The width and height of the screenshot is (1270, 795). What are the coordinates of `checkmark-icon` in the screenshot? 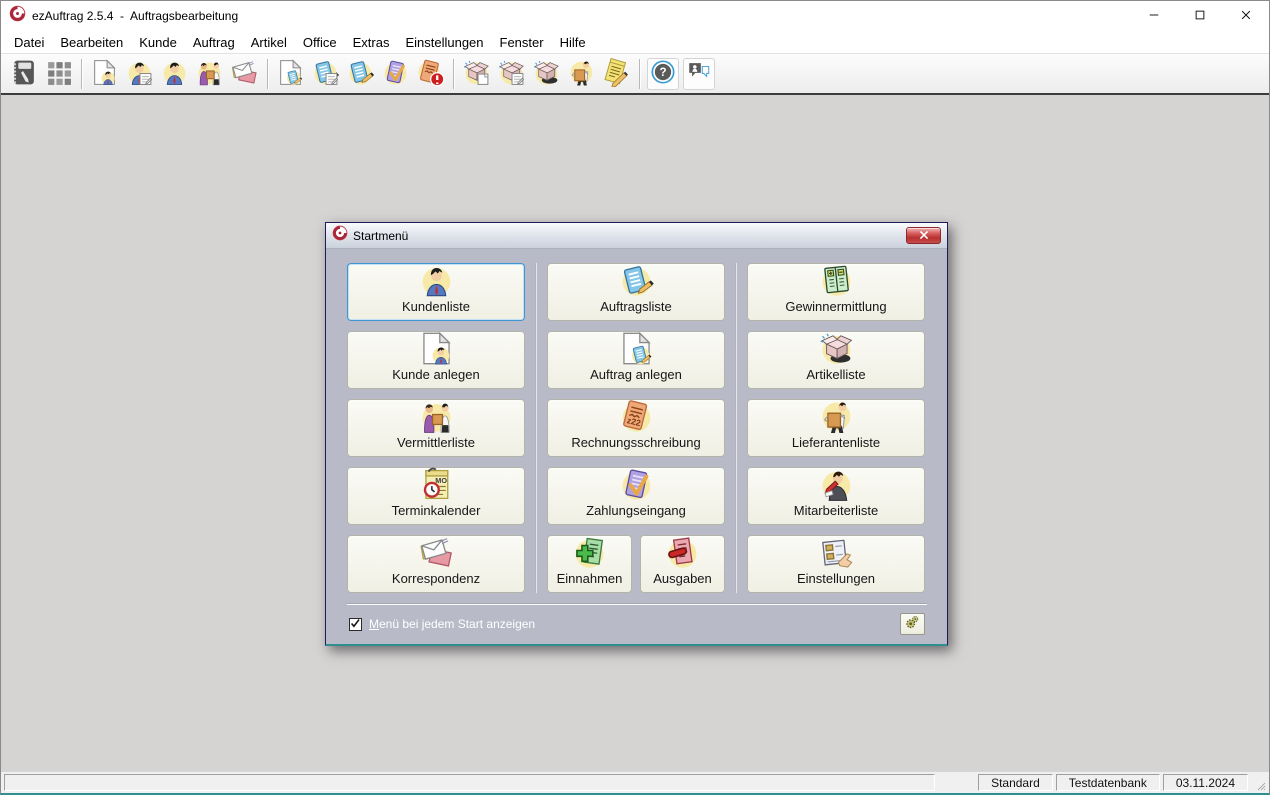 It's located at (355, 624).